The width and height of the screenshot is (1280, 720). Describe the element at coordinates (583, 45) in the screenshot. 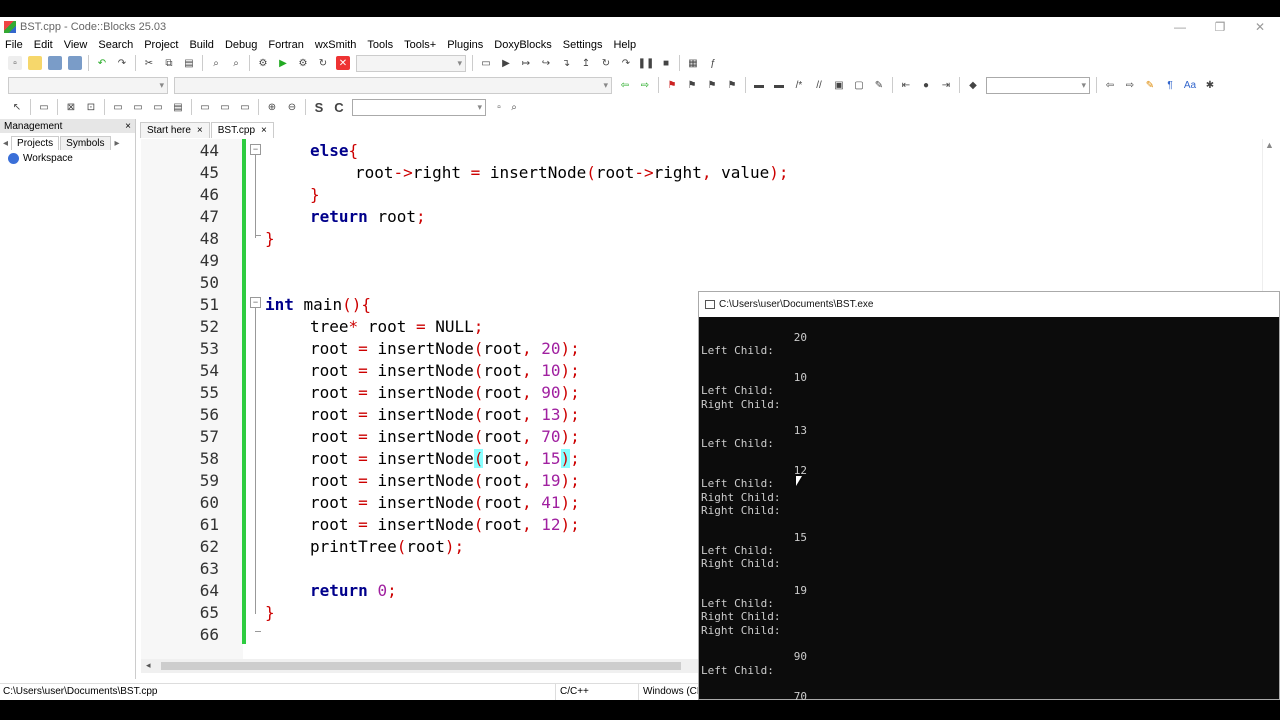

I see `menu-settings: Settings` at that location.